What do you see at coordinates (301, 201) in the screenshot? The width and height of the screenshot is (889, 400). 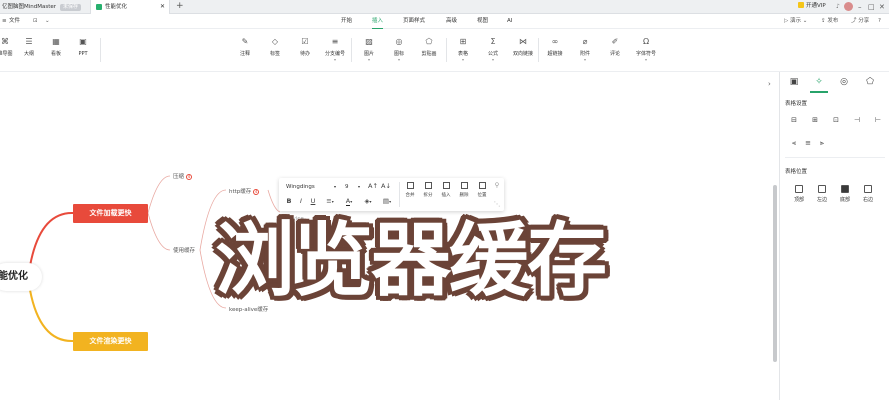 I see `italic-button: I` at bounding box center [301, 201].